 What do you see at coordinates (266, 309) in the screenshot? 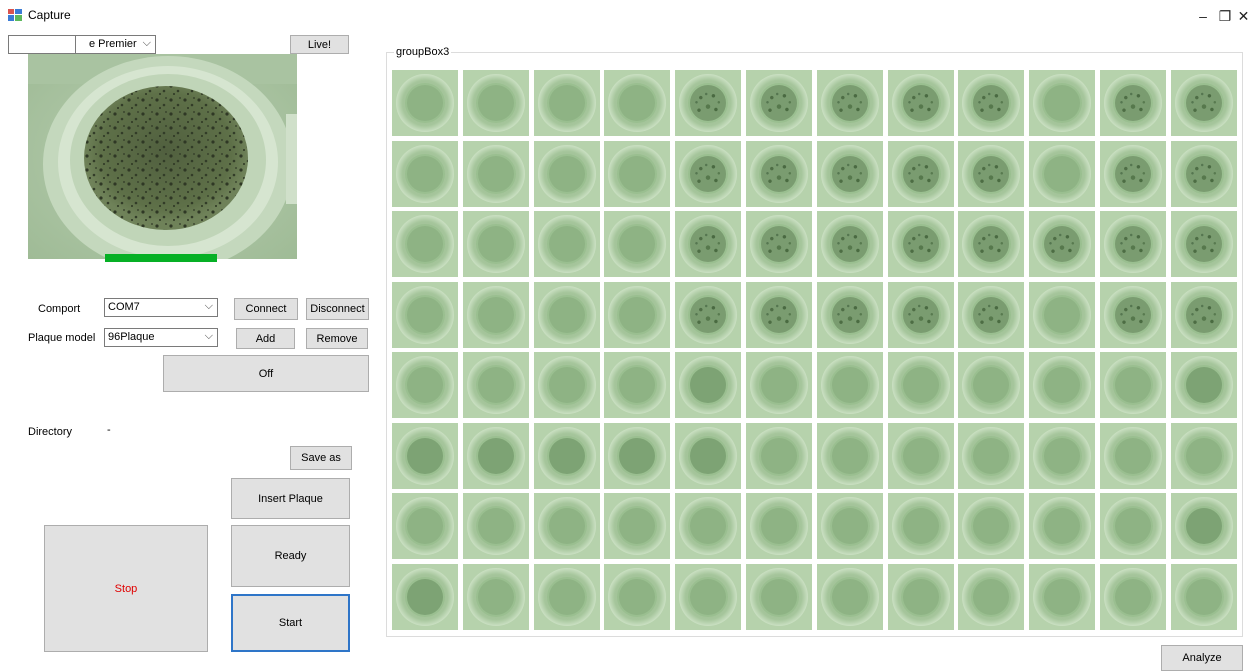
I see `connect-button: Connect` at bounding box center [266, 309].